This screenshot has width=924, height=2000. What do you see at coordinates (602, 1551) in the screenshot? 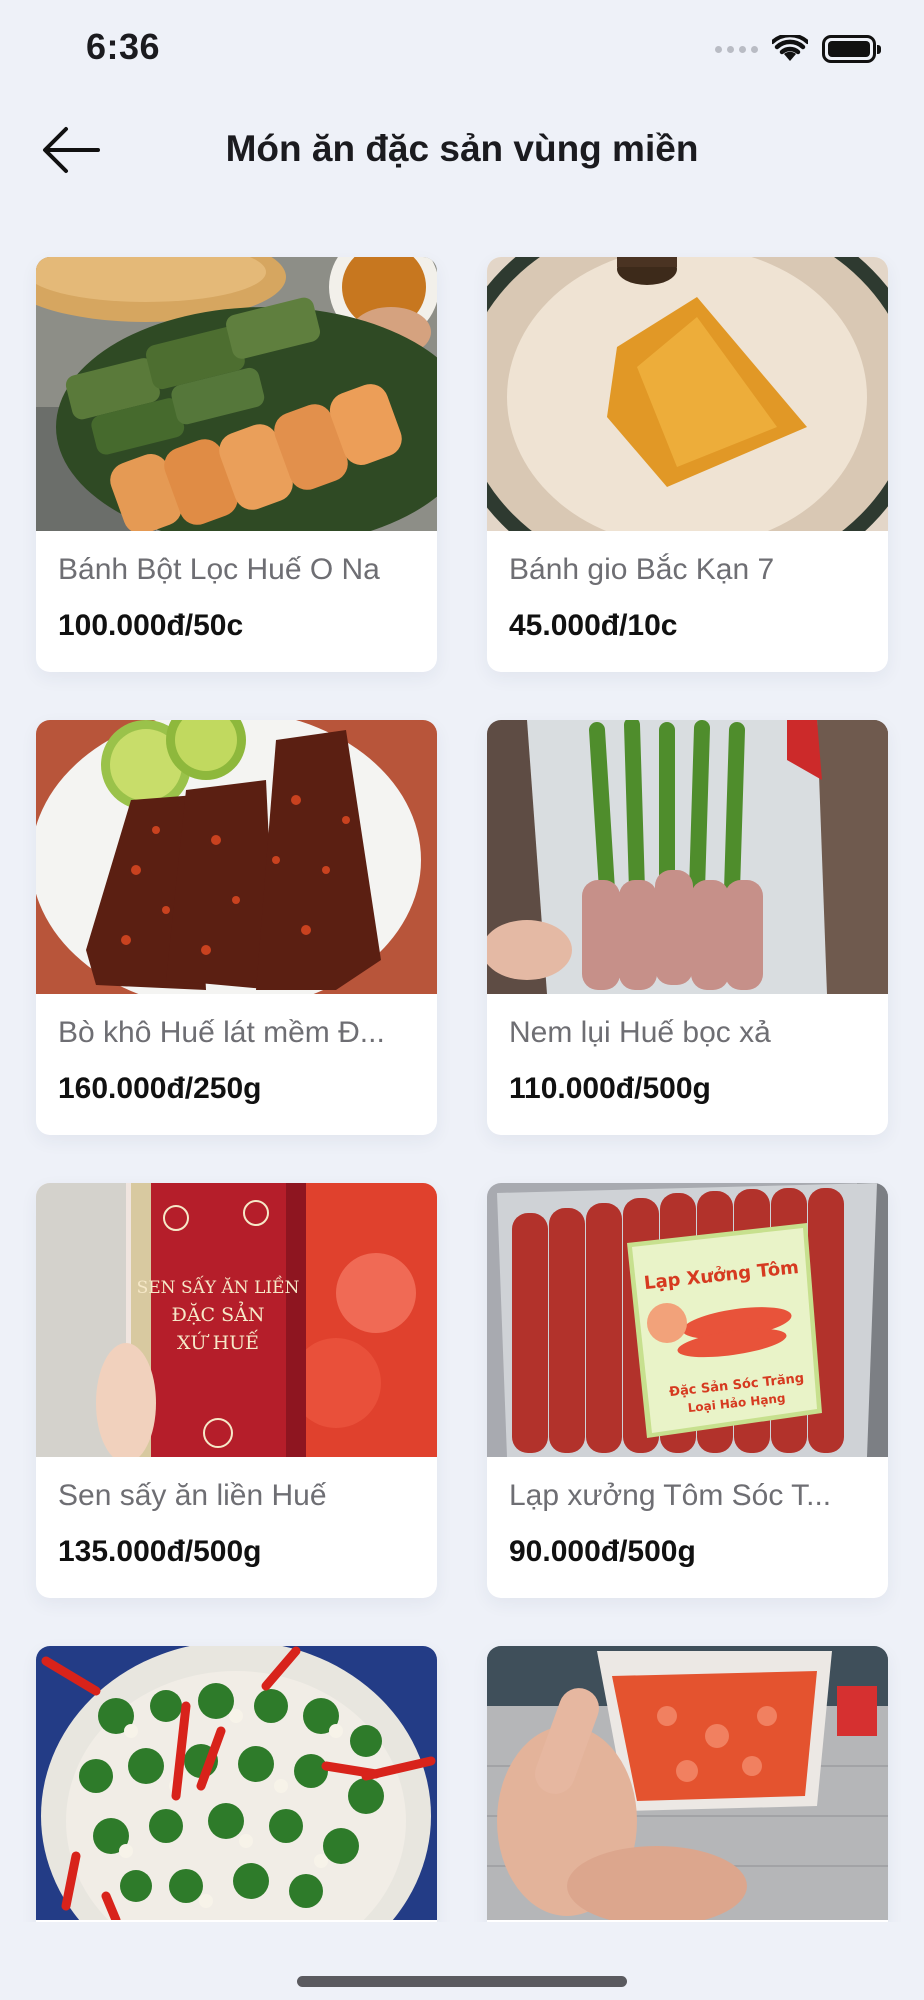
I see `product-price: 90.000đ/500g` at bounding box center [602, 1551].